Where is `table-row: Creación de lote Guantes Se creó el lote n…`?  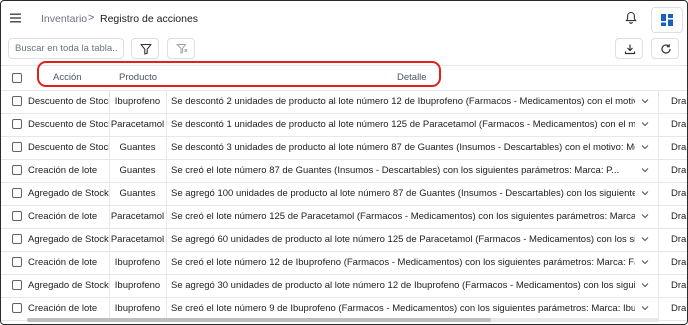 table-row: Creación de lote Guantes Se creó el lote n… is located at coordinates (344, 171).